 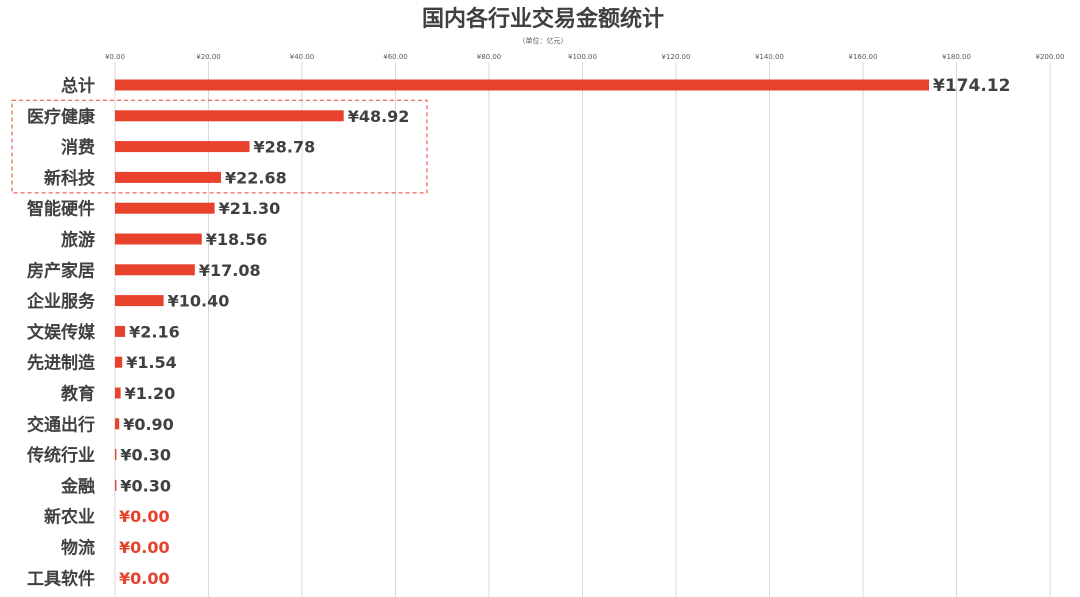 I want to click on category-label: 教育, so click(x=77, y=394).